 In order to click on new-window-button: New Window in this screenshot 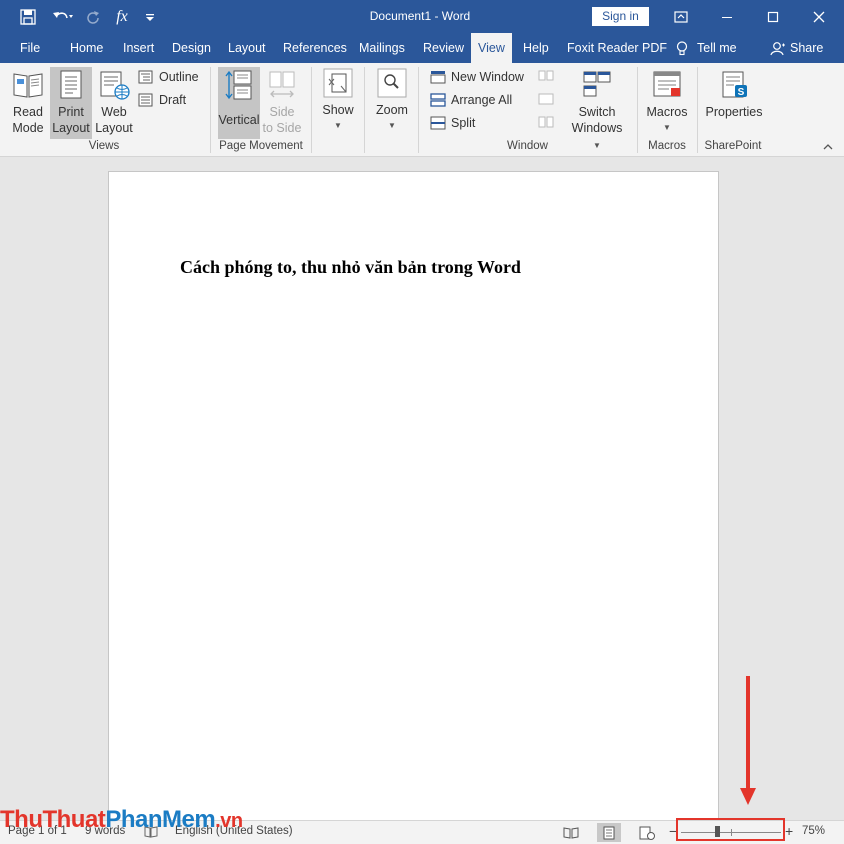, I will do `click(477, 77)`.